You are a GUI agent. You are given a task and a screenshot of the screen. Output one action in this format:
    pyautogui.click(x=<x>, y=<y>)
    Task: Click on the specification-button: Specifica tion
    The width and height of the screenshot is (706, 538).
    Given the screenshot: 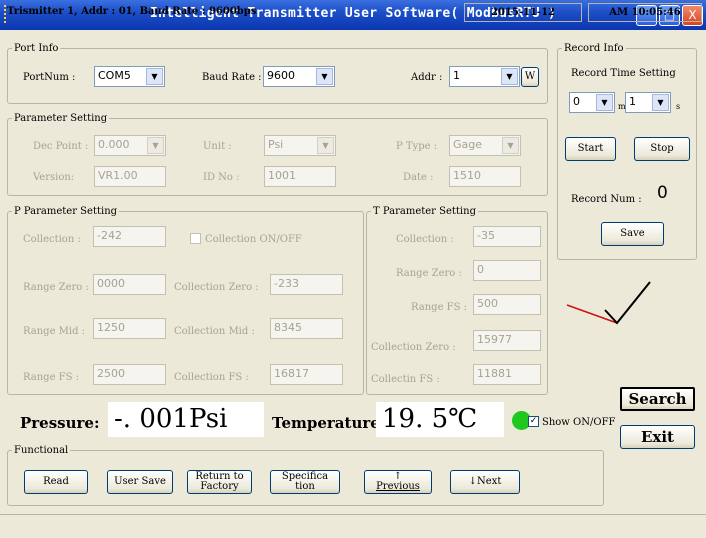 What is the action you would take?
    pyautogui.click(x=305, y=482)
    